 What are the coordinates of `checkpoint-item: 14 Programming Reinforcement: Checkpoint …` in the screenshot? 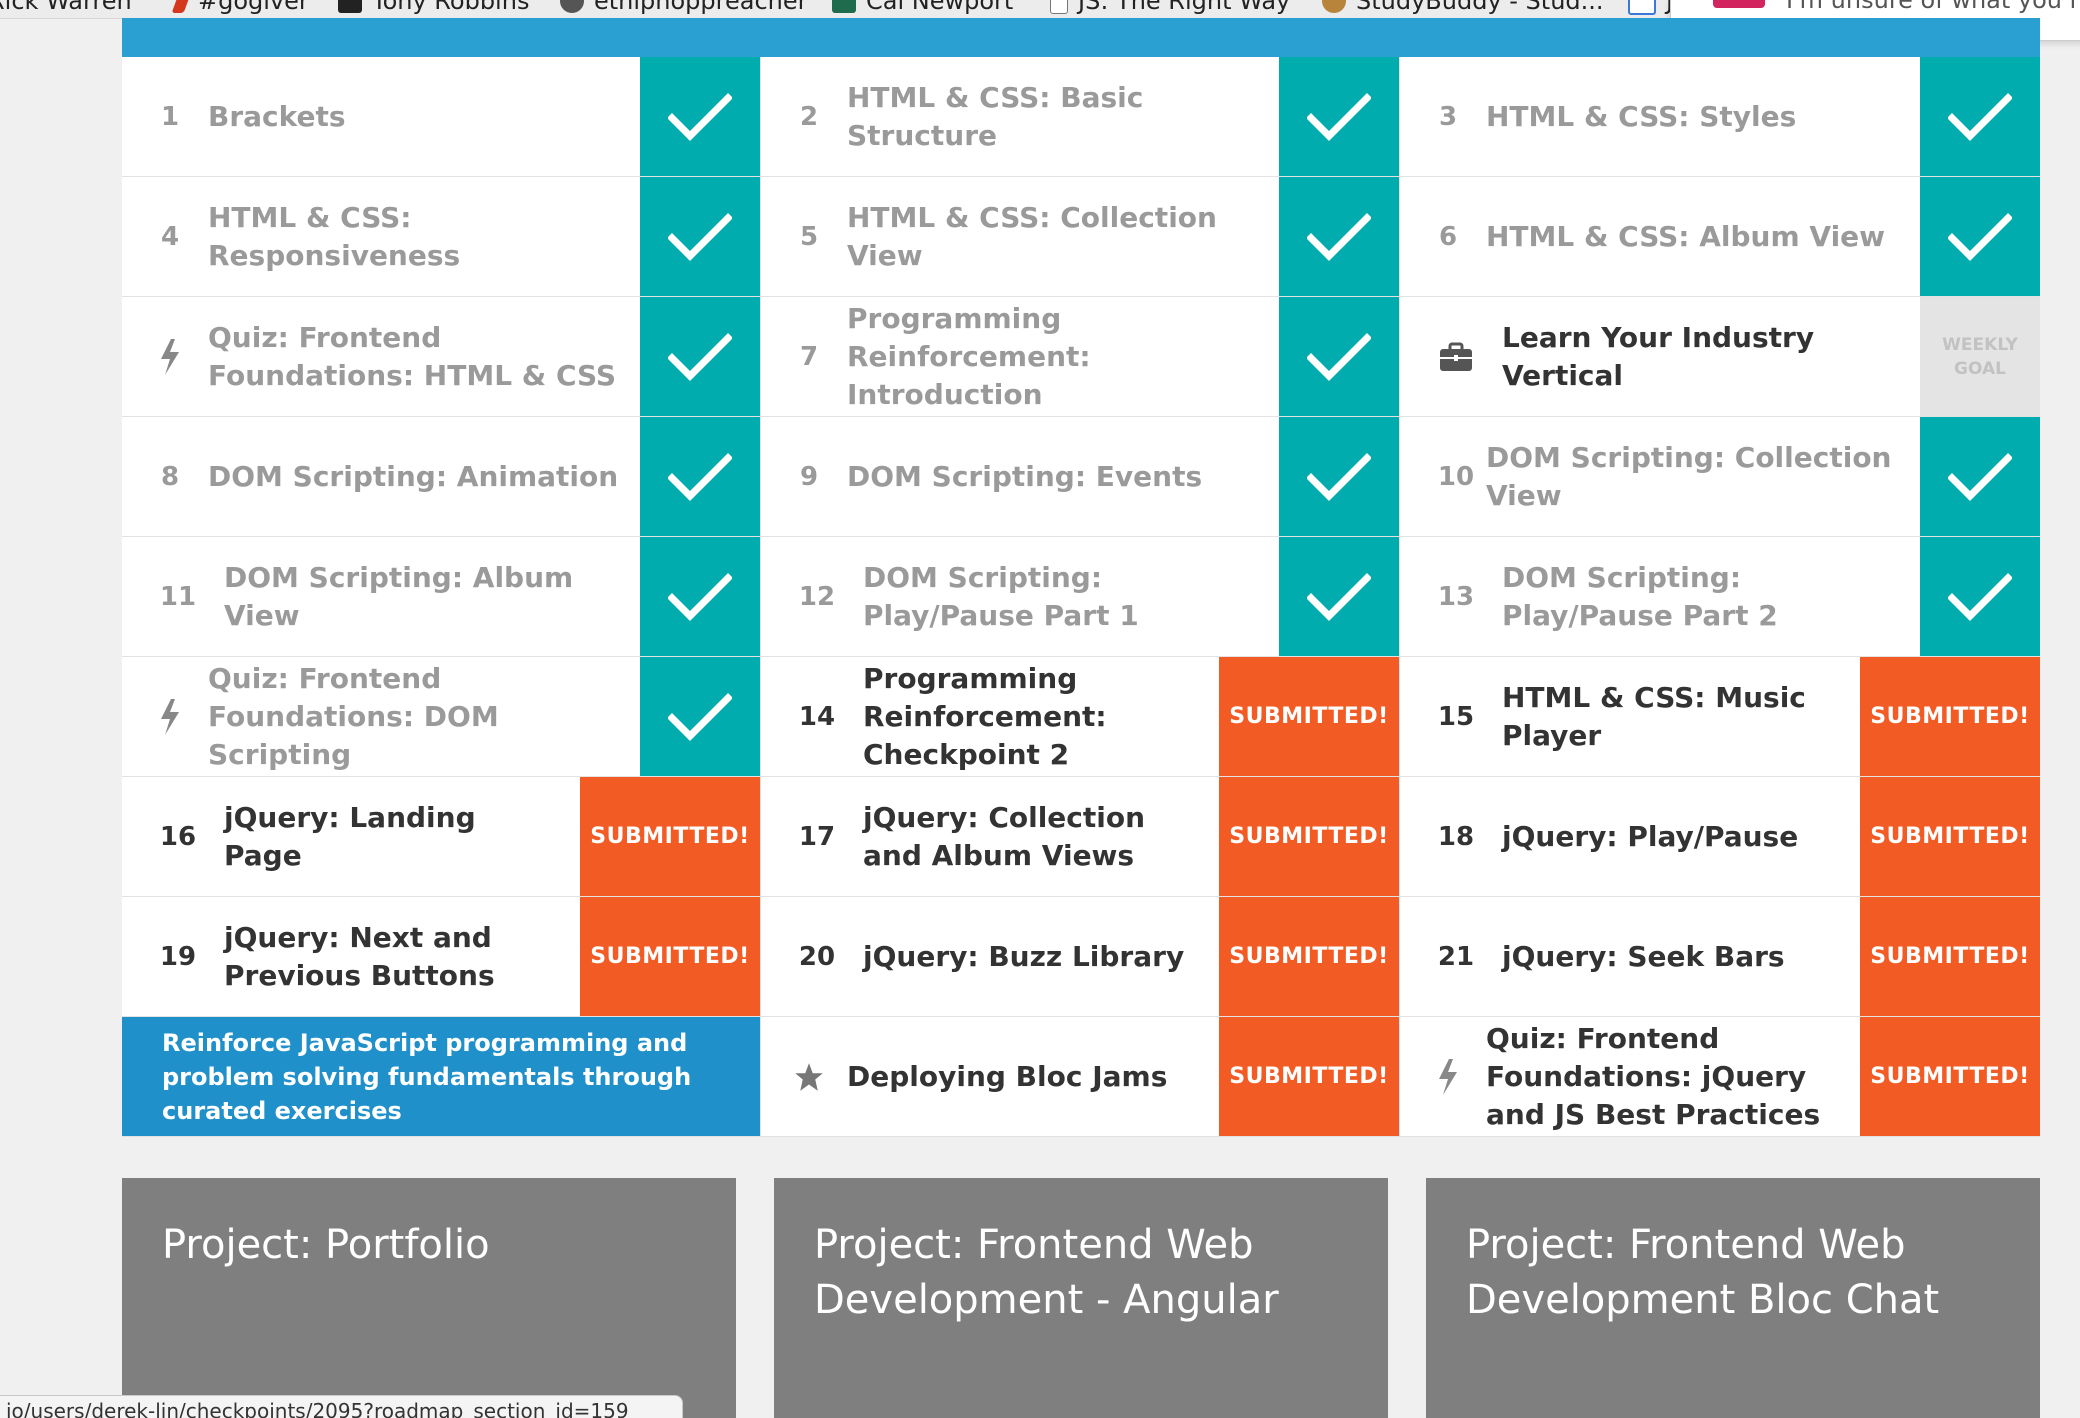 It's located at (1080, 716).